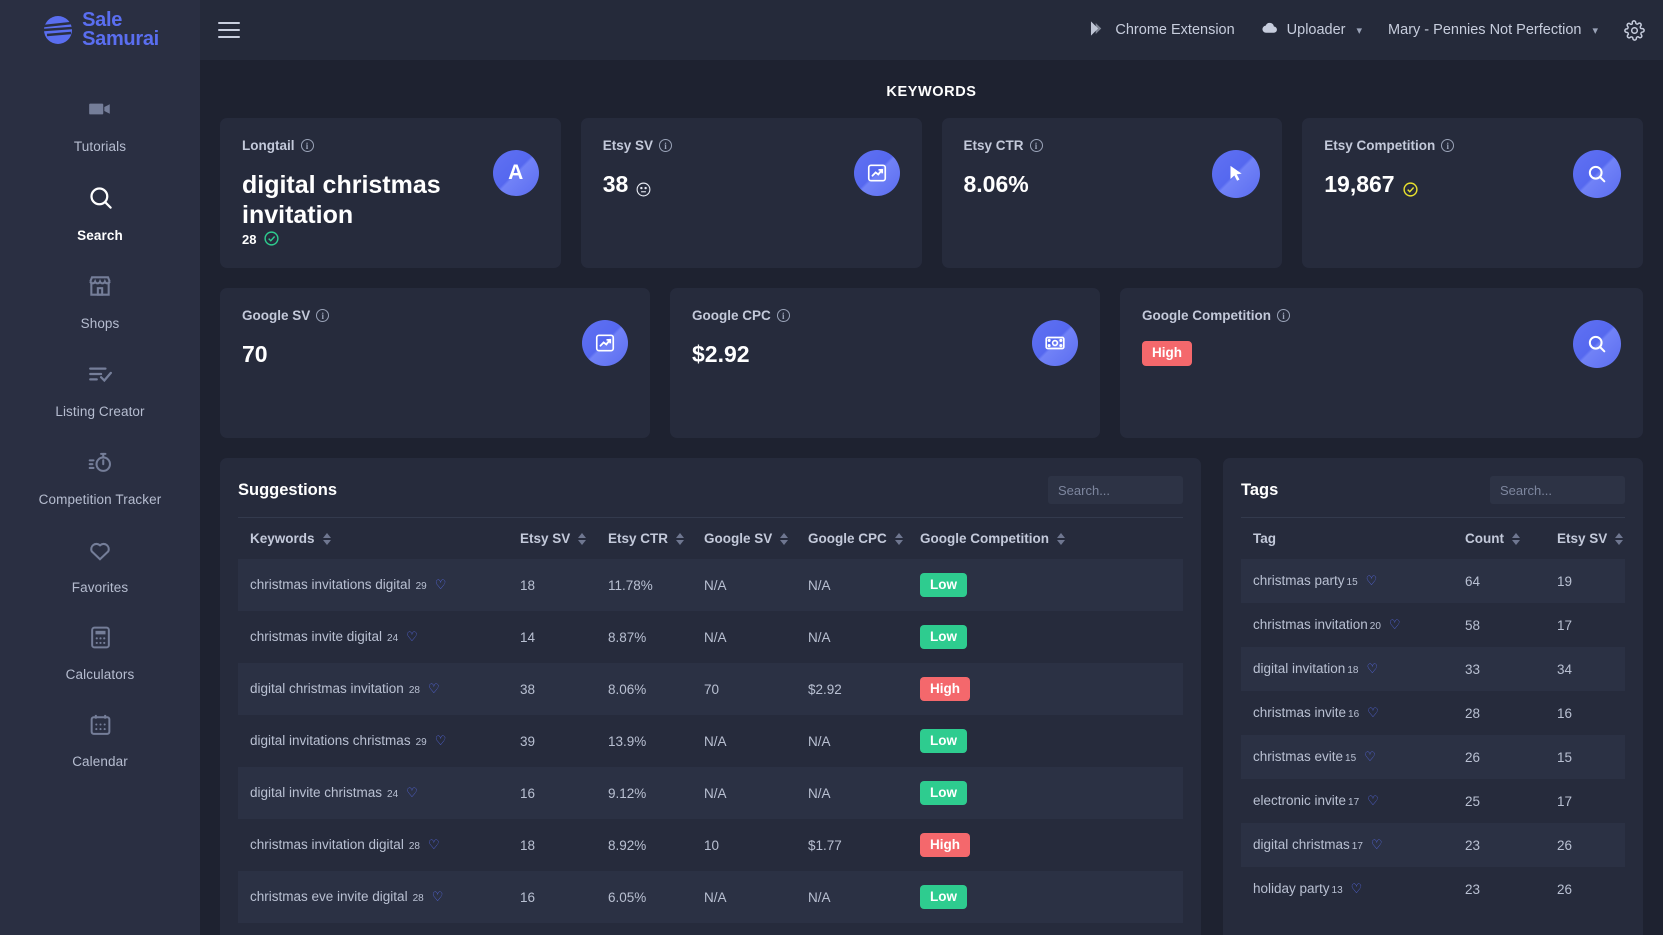 This screenshot has height=935, width=1663. What do you see at coordinates (852, 538) in the screenshot?
I see `col-google-cpc: Google CPC` at bounding box center [852, 538].